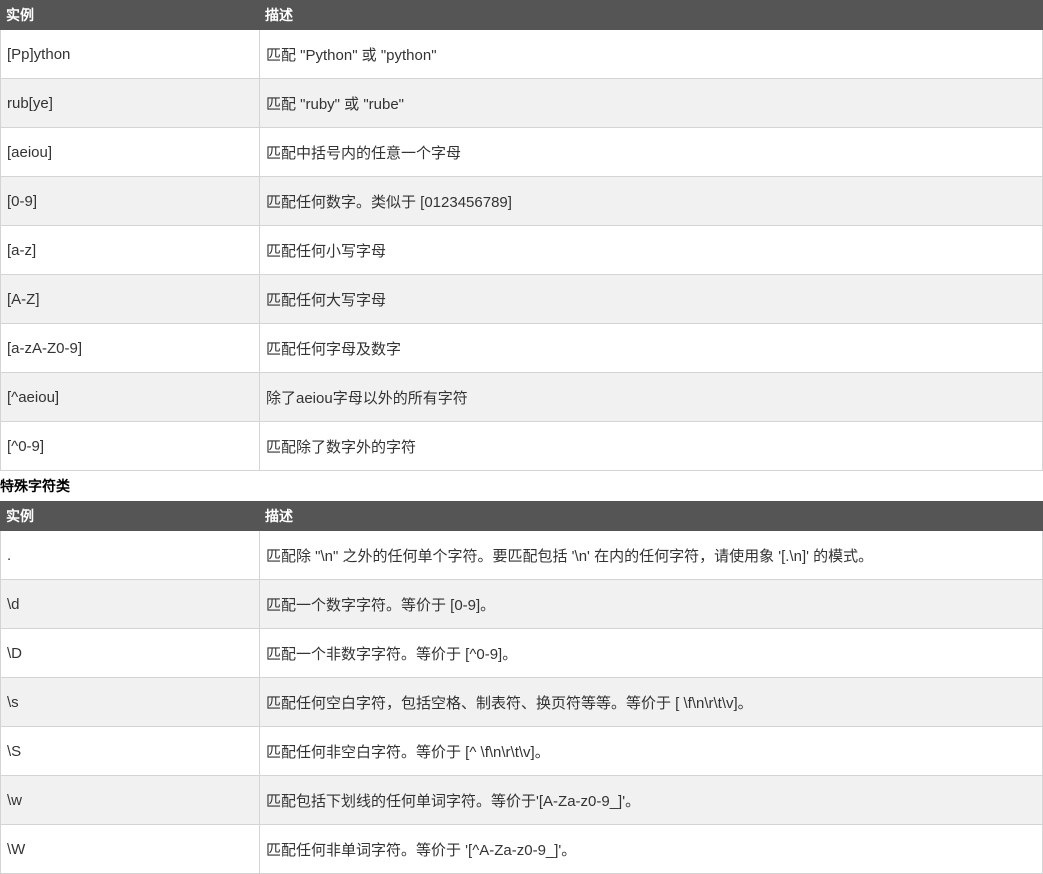  Describe the element at coordinates (651, 201) in the screenshot. I see `description-cell: 匹配任何数字。类似于 [0123456789]` at that location.